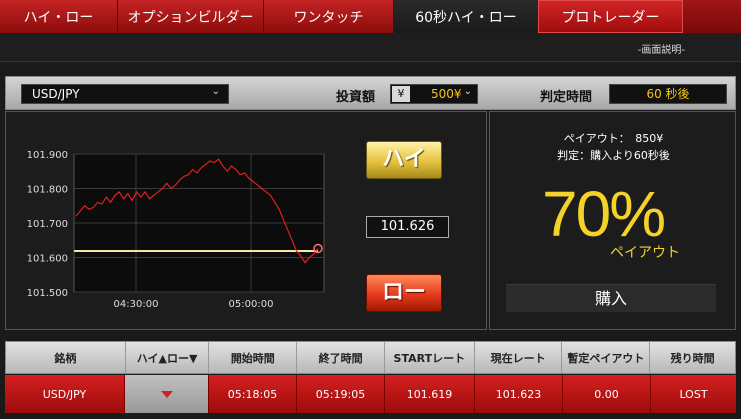  I want to click on control-bar: USD/JPY ⌄ 投資額 ¥ 500¥ ⌄ 判定時間 60 秒後, so click(370, 93).